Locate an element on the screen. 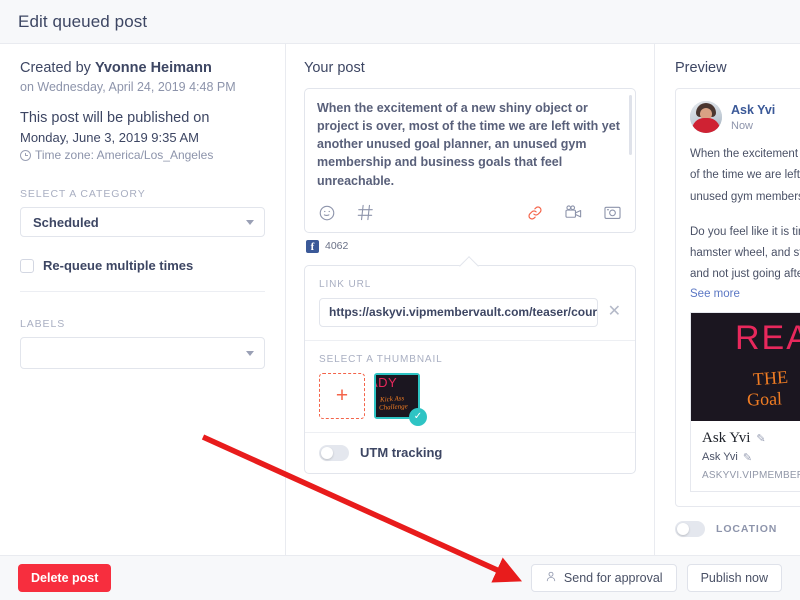 The image size is (800, 600). your-post-heading: Your post is located at coordinates (334, 68).